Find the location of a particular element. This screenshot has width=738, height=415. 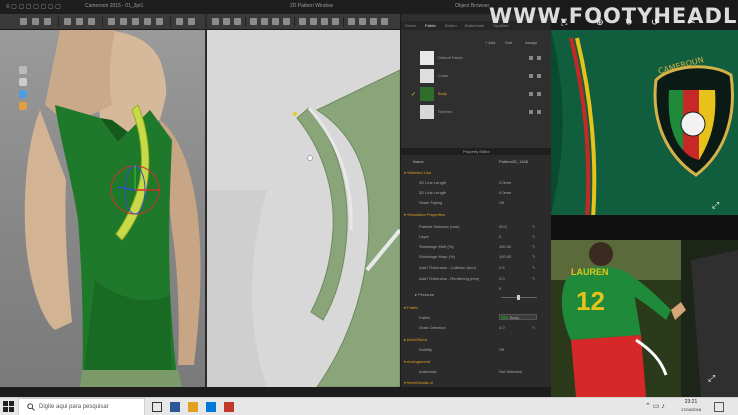

fabric-item: Default Fabric is located at coordinates (476, 58).